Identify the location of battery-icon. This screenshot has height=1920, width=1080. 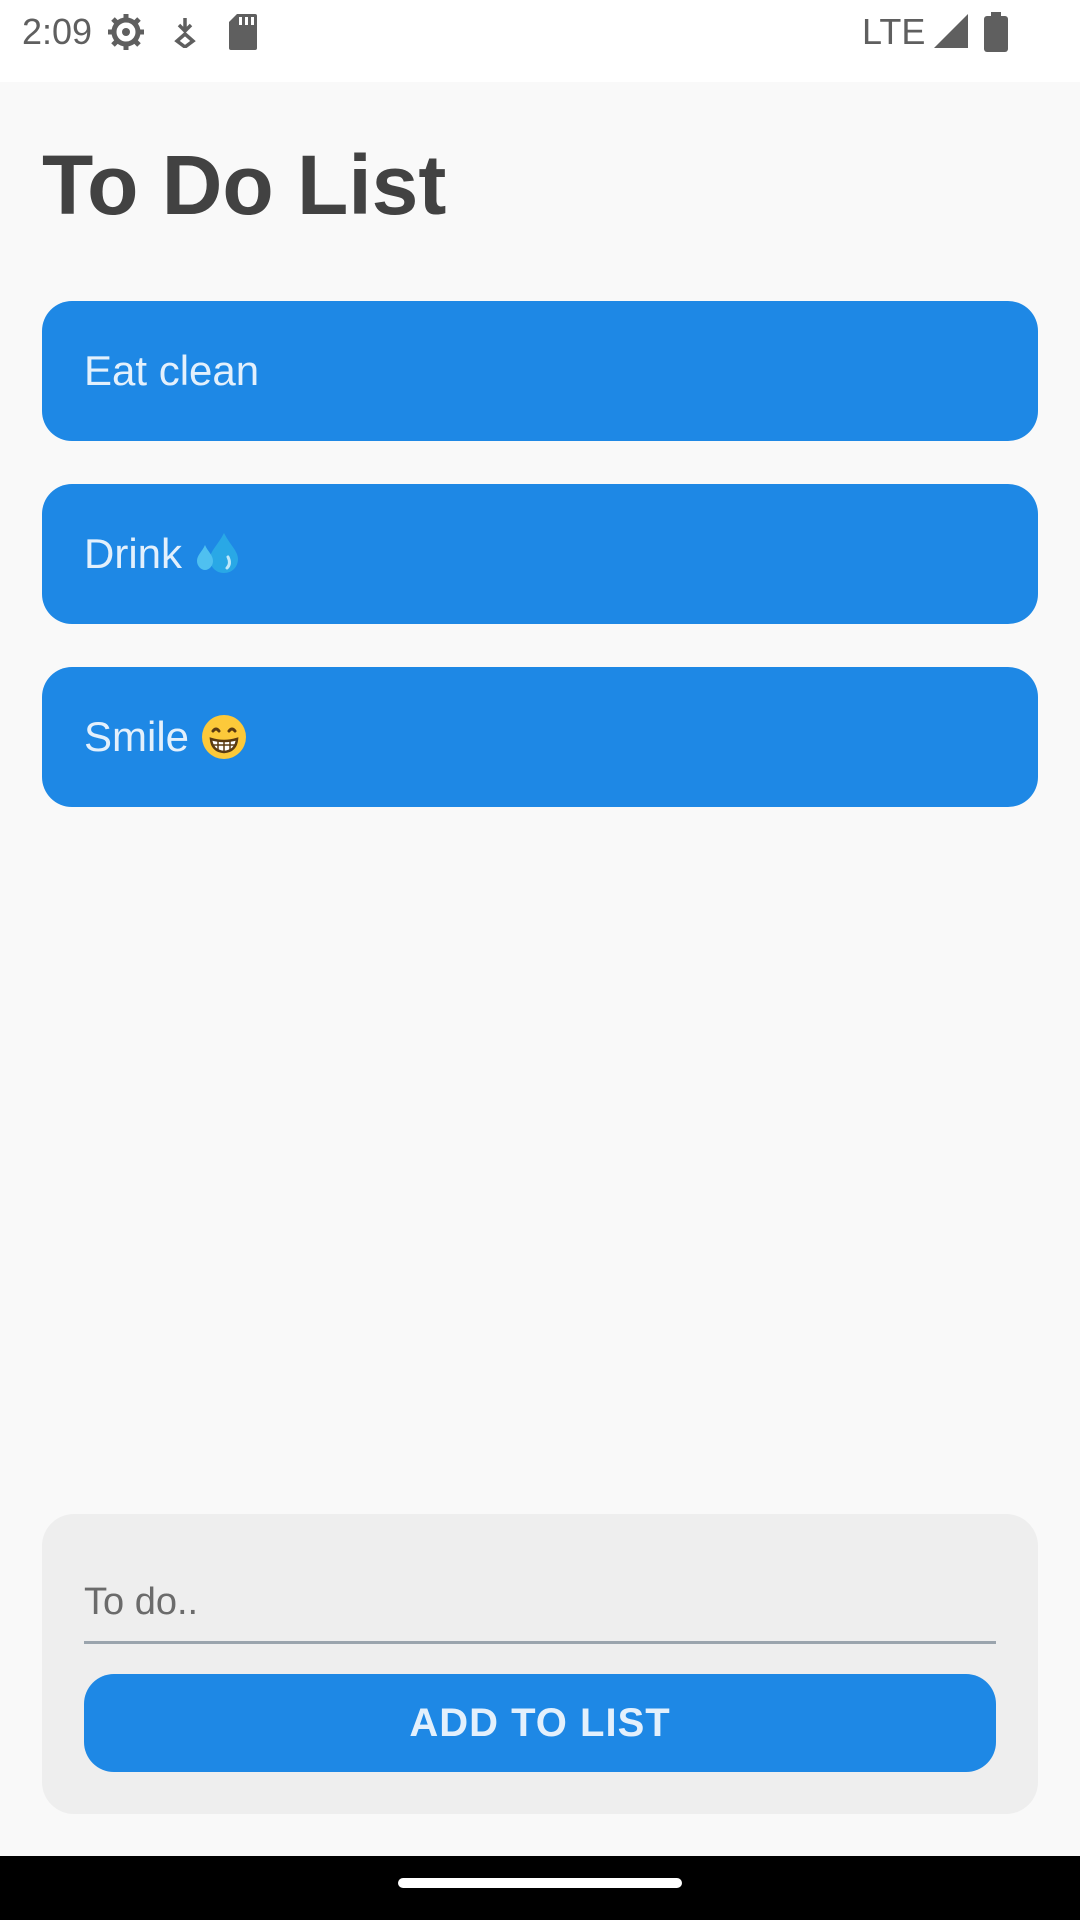
(996, 32).